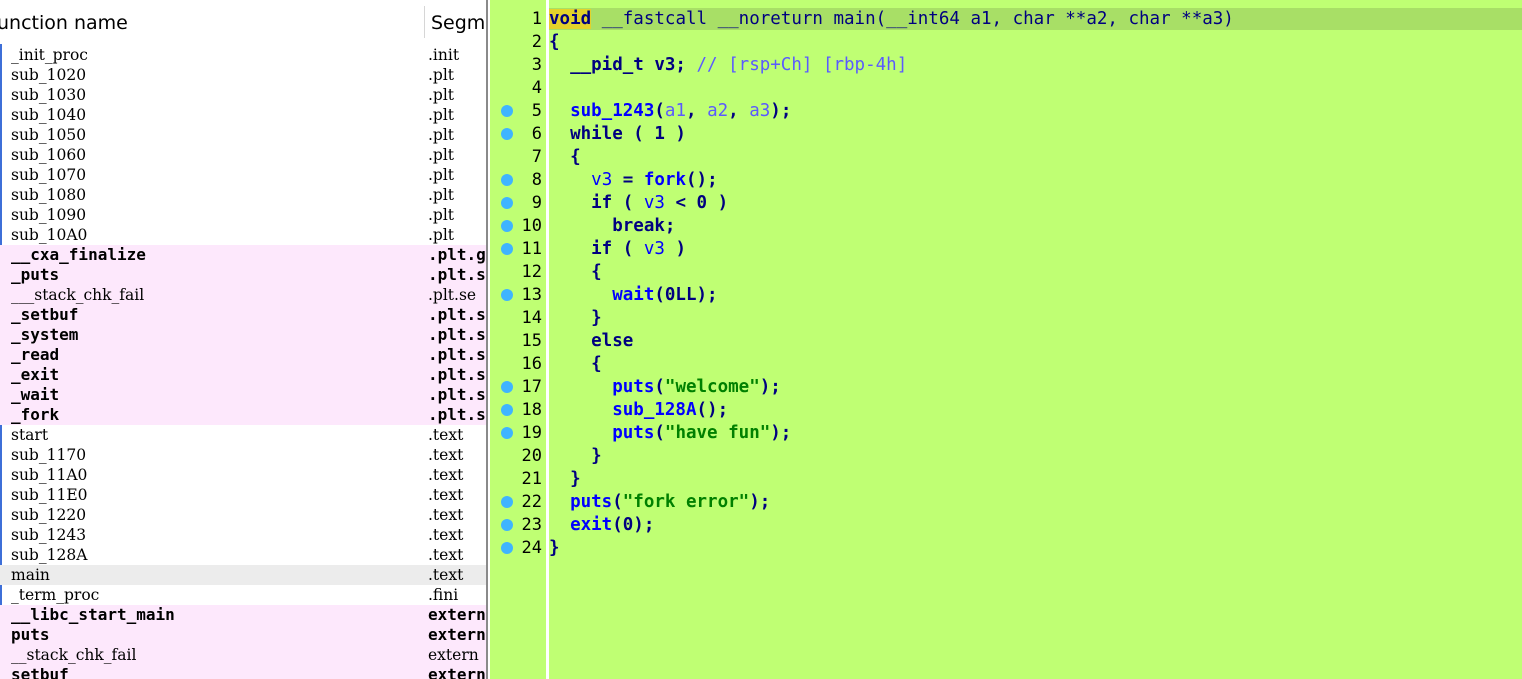 Image resolution: width=1522 pixels, height=679 pixels. Describe the element at coordinates (728, 65) in the screenshot. I see `code-text: __pid_t v3; // [rsp+Ch] [rbp-4h]` at that location.